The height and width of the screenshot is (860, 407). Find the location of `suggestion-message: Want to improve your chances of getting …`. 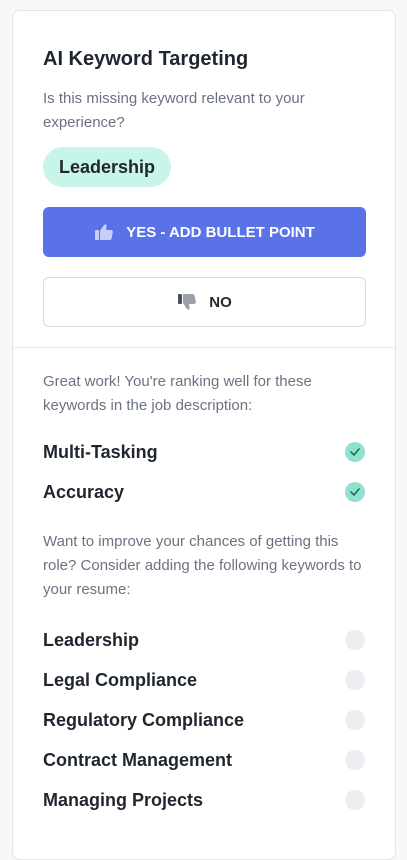

suggestion-message: Want to improve your chances of getting … is located at coordinates (202, 565).